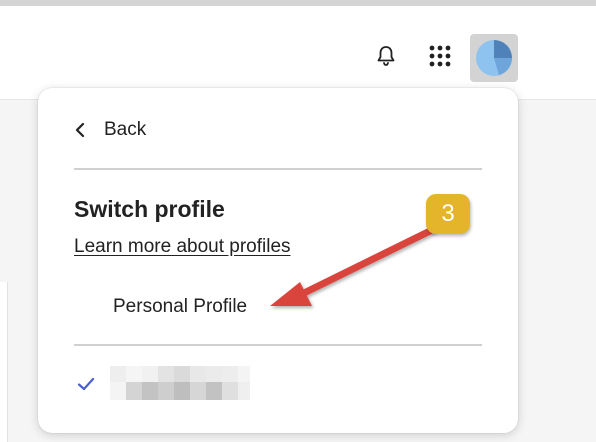  Describe the element at coordinates (86, 384) in the screenshot. I see `checkmark-icon` at that location.